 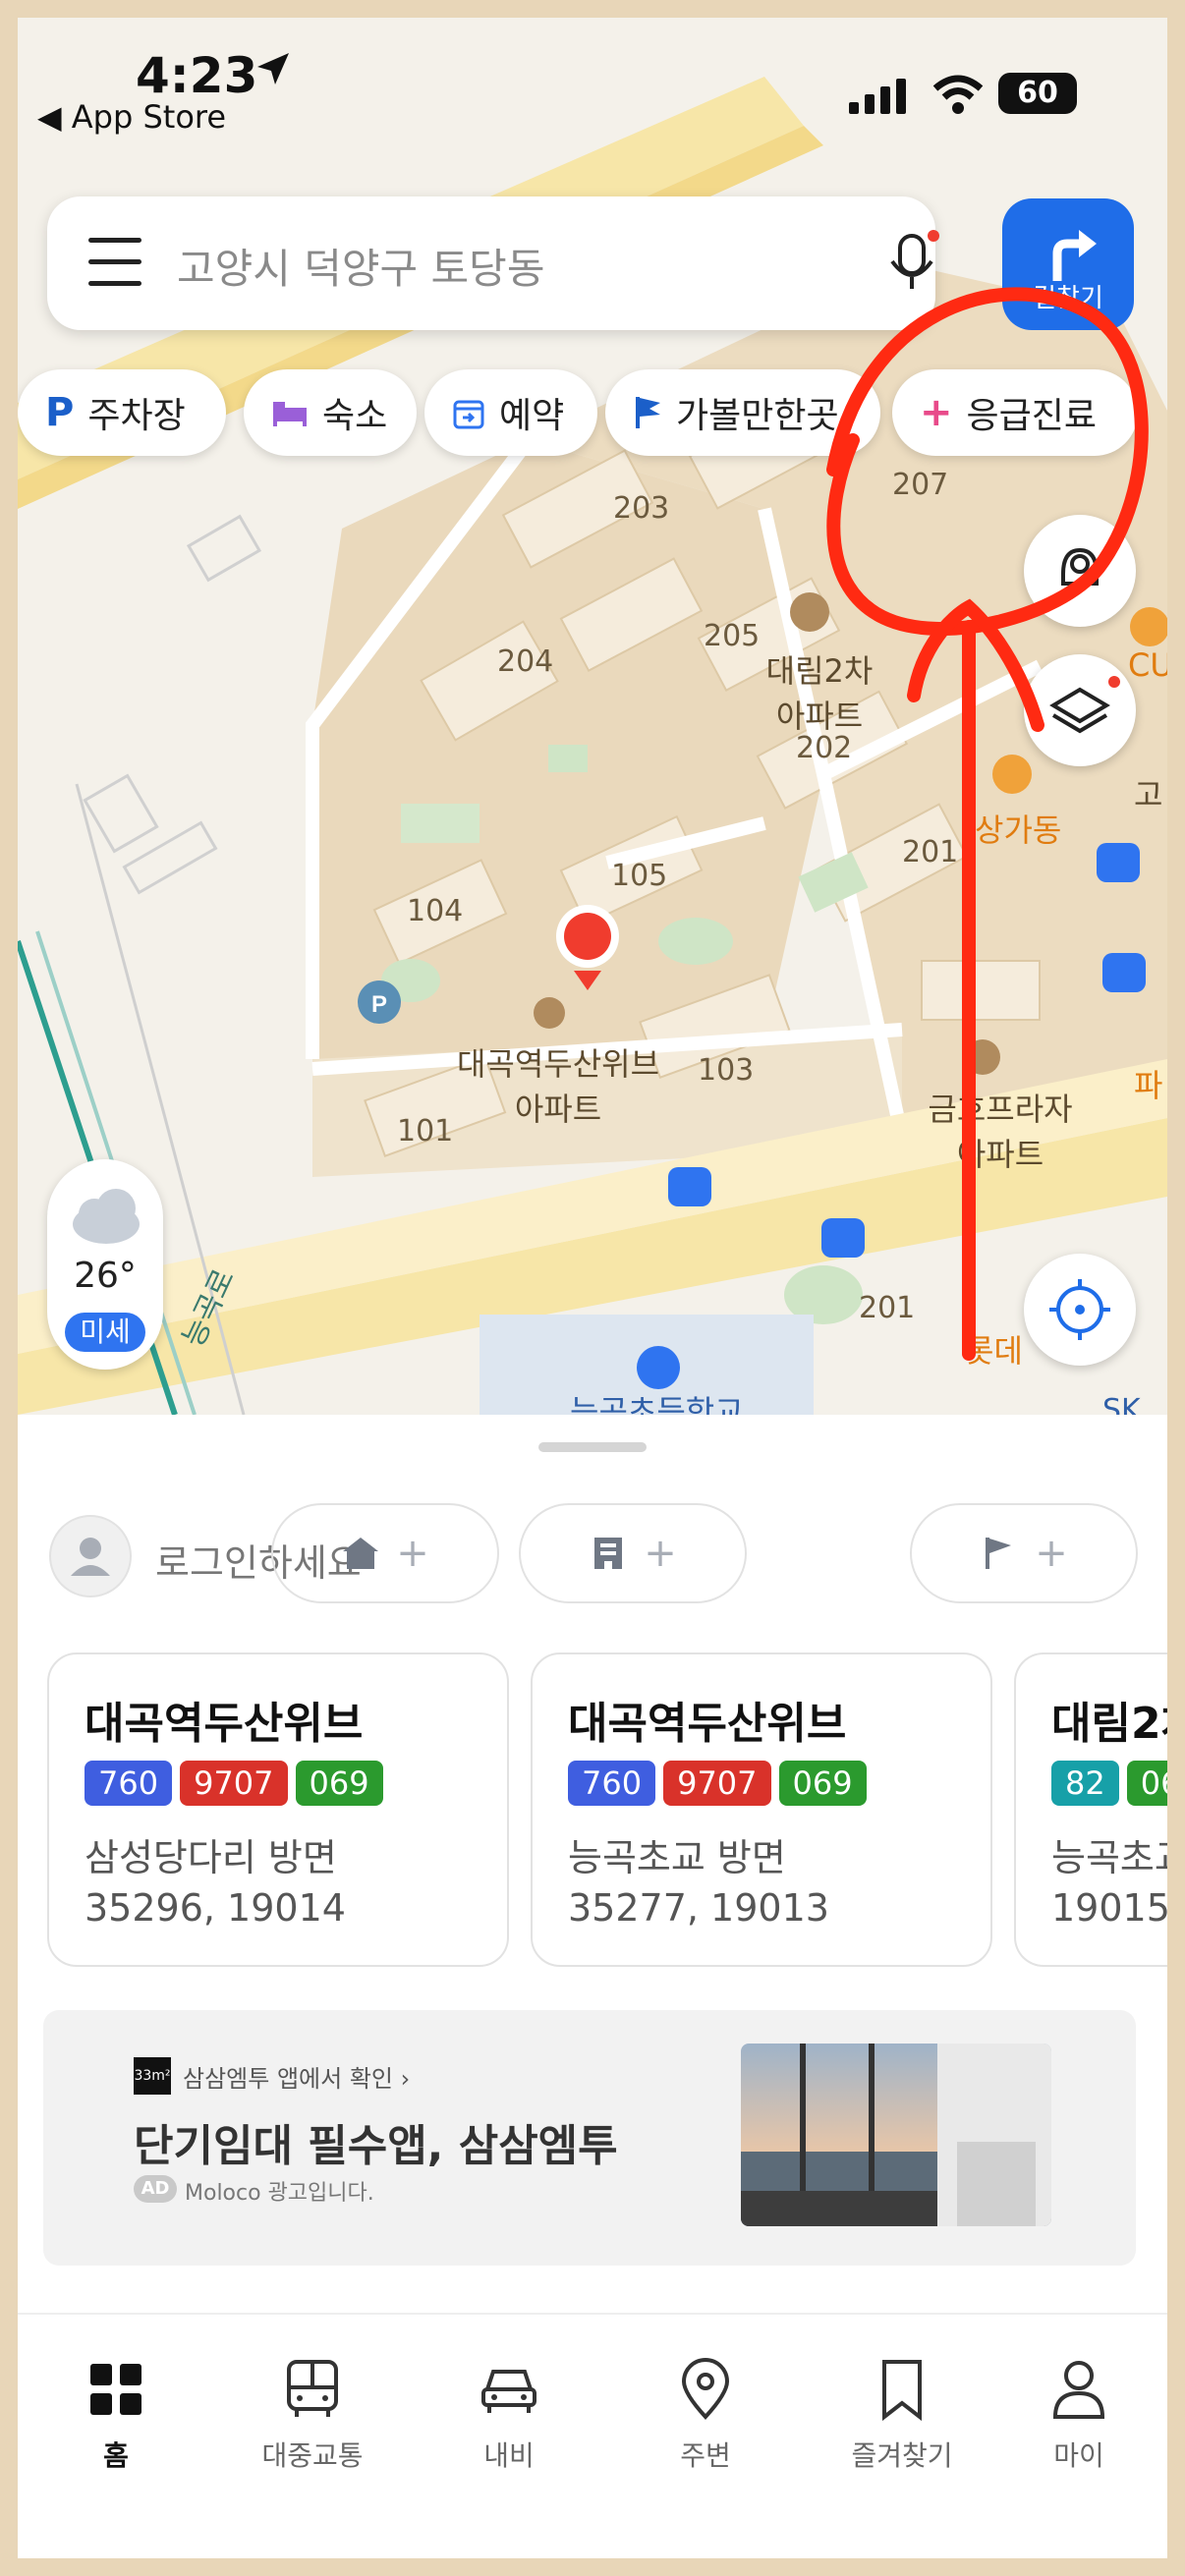 I want to click on map-building-label: 103, so click(x=726, y=1070).